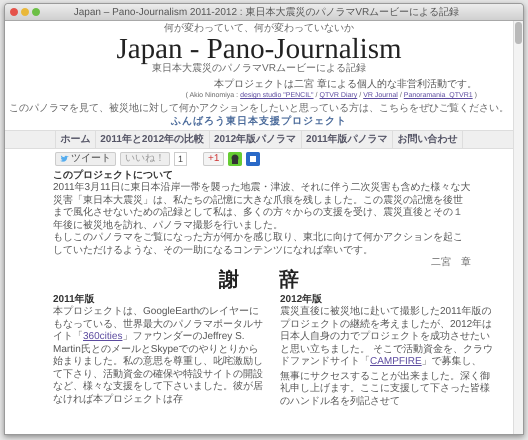  What do you see at coordinates (181, 159) in the screenshot?
I see `like-count: 1` at bounding box center [181, 159].